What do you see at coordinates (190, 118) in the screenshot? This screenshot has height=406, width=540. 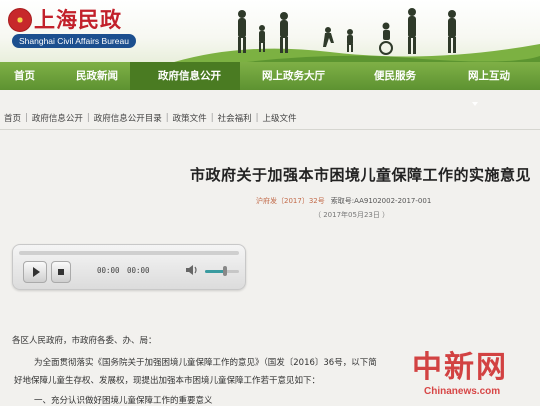 I see `breadcrumb-policy-docs: 政策文件` at bounding box center [190, 118].